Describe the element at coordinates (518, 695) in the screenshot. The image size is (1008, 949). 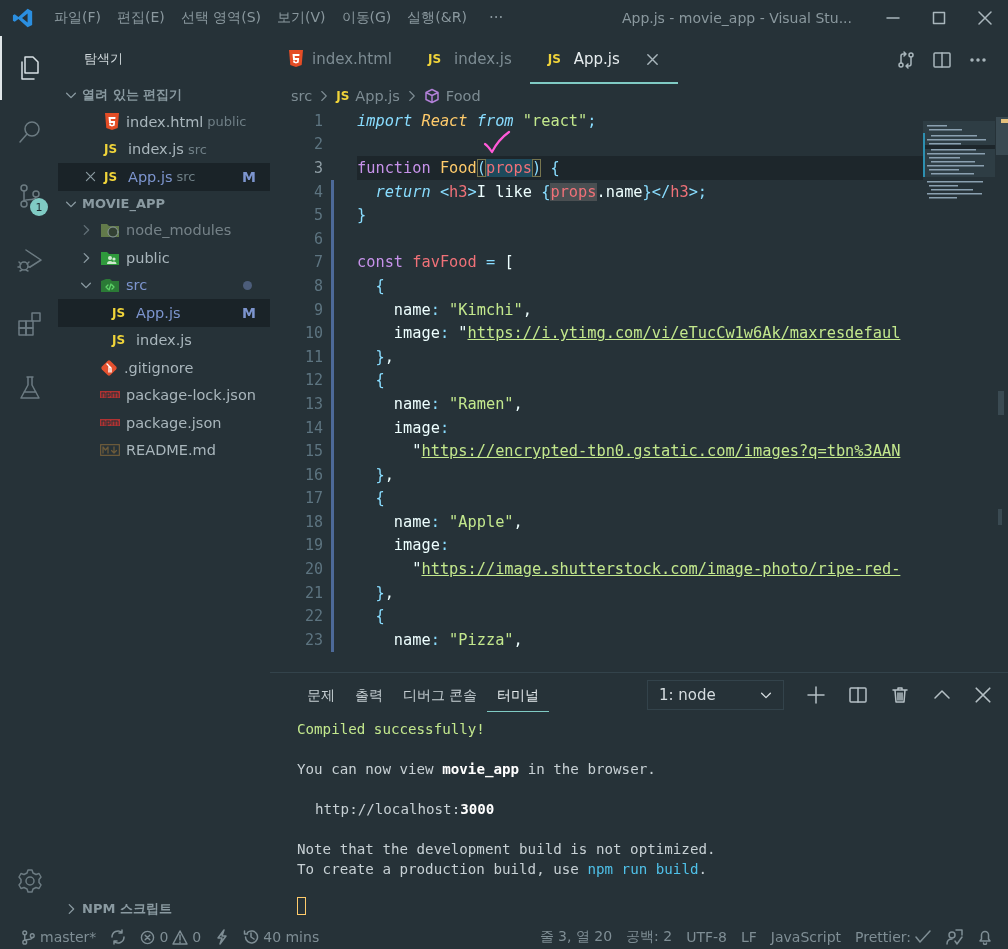
I see `panel-tab: 터미널` at that location.